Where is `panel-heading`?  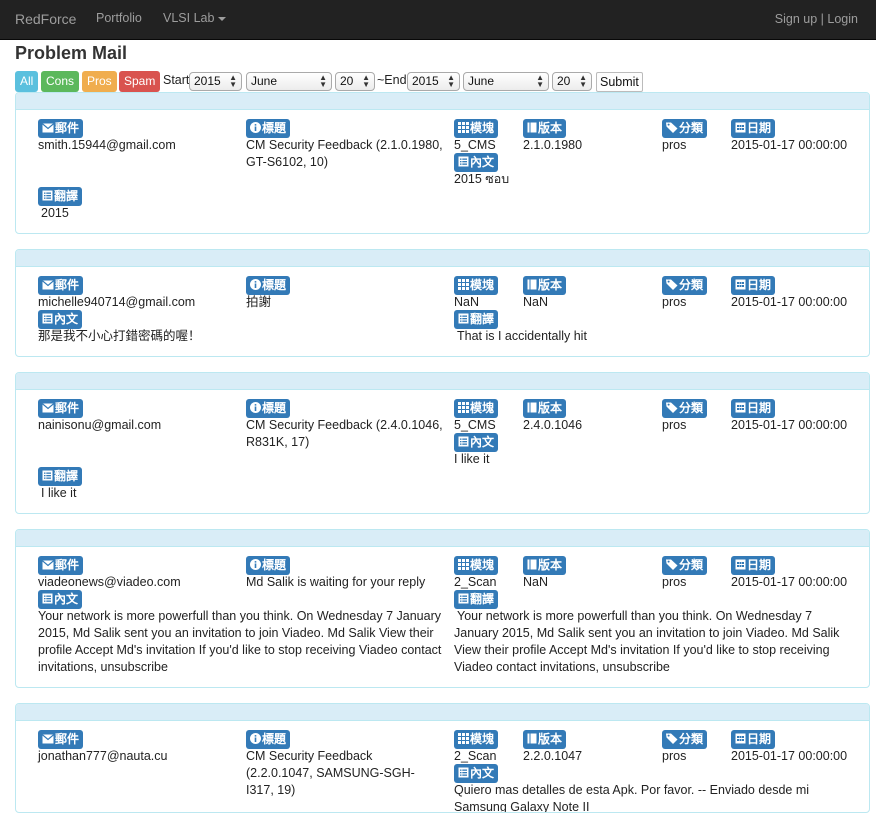
panel-heading is located at coordinates (442, 381).